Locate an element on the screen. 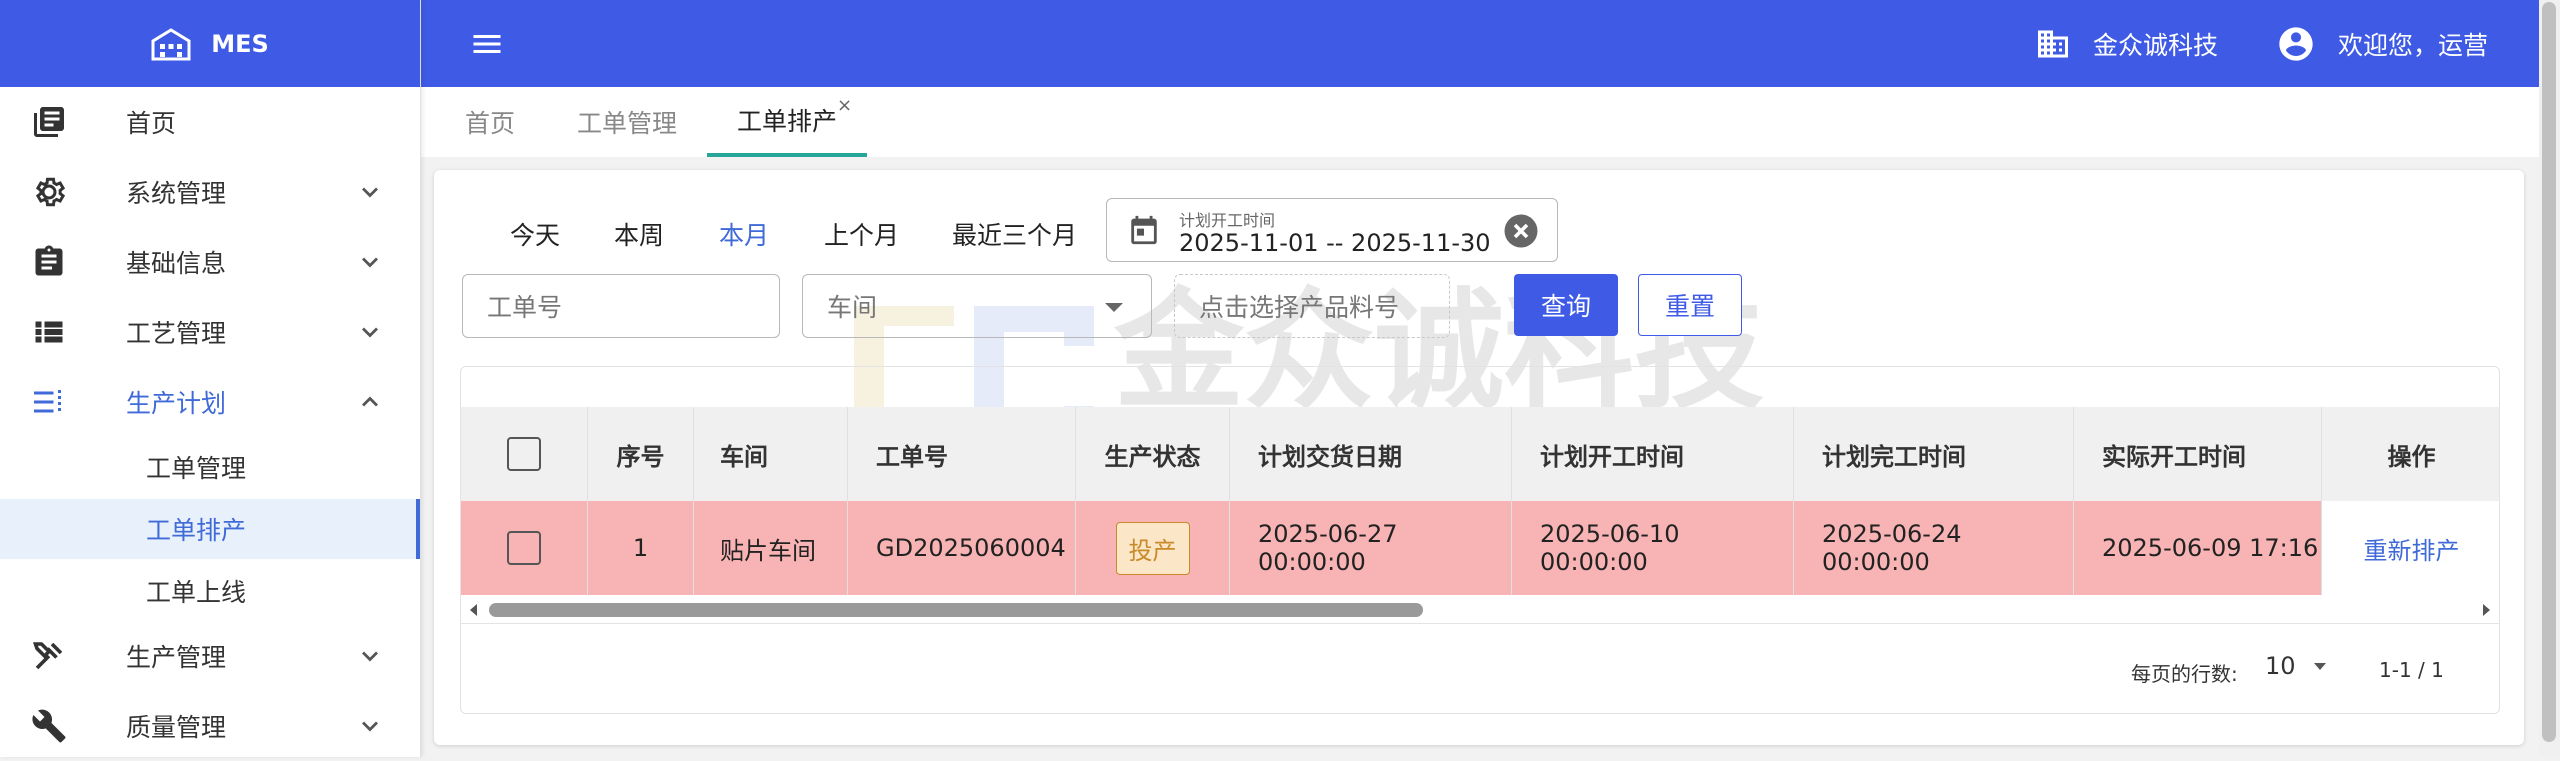 The image size is (2560, 761). horizontal-scrollbar is located at coordinates (1480, 609).